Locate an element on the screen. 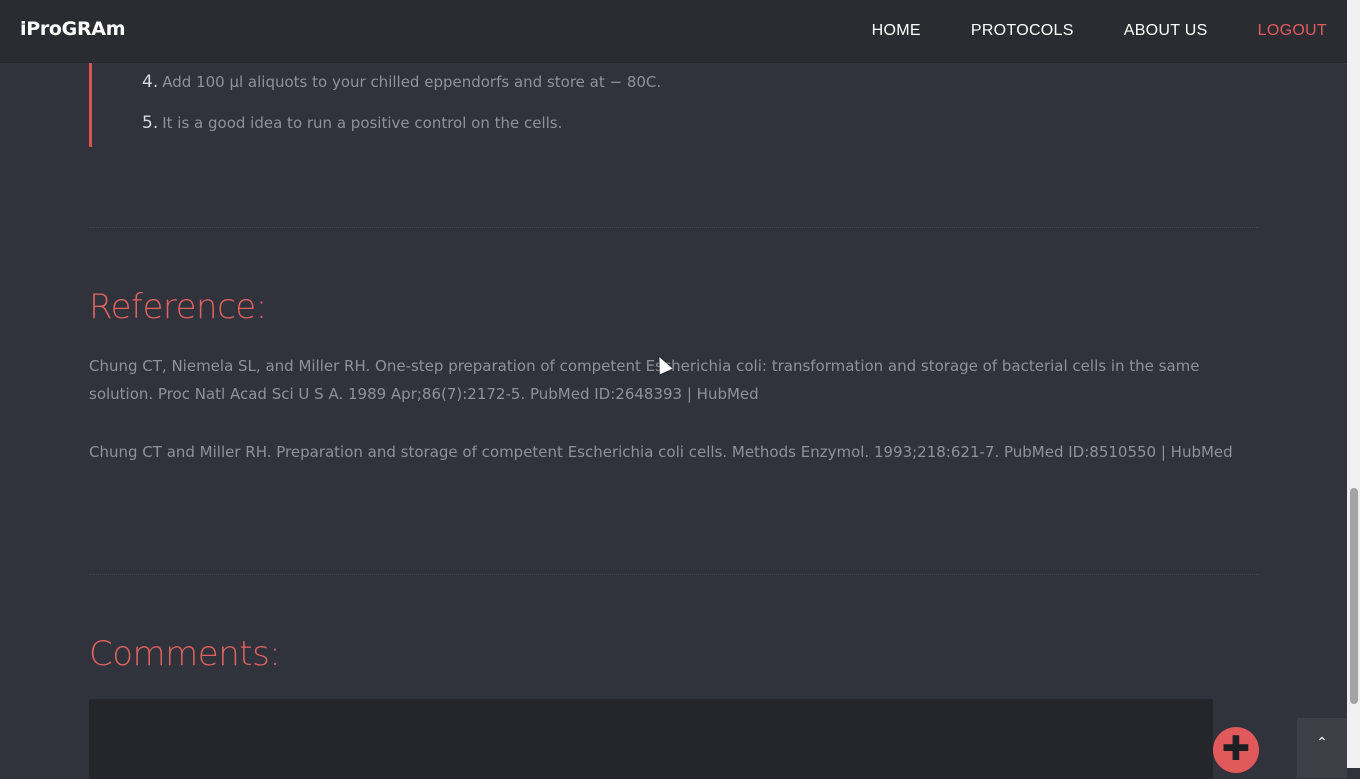 This screenshot has width=1360, height=779. add-comment-button: ✚ is located at coordinates (1236, 750).